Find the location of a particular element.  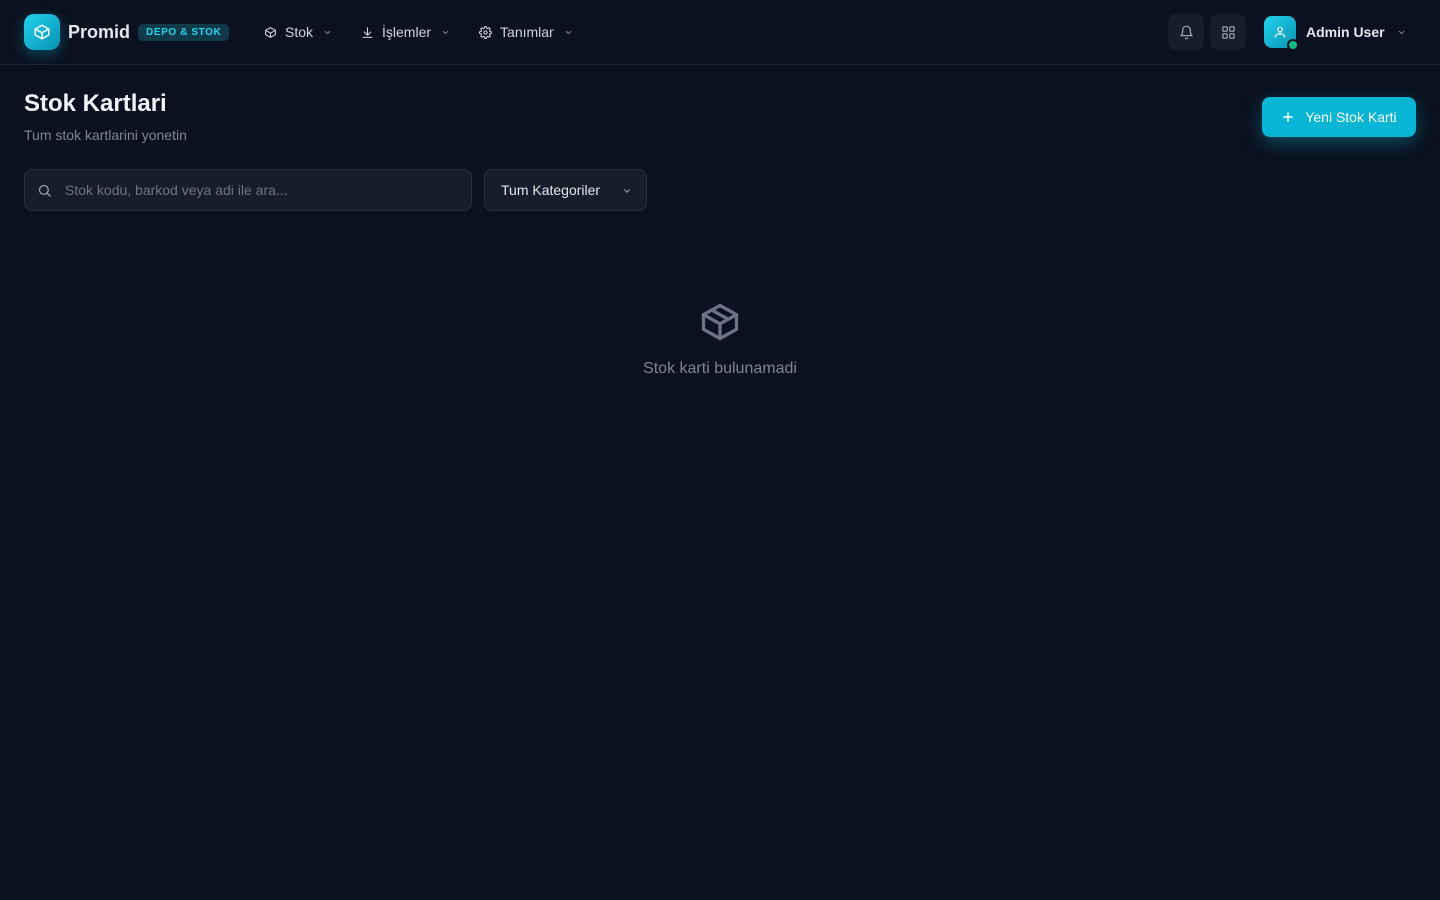

online-status-dot is located at coordinates (1293, 45).